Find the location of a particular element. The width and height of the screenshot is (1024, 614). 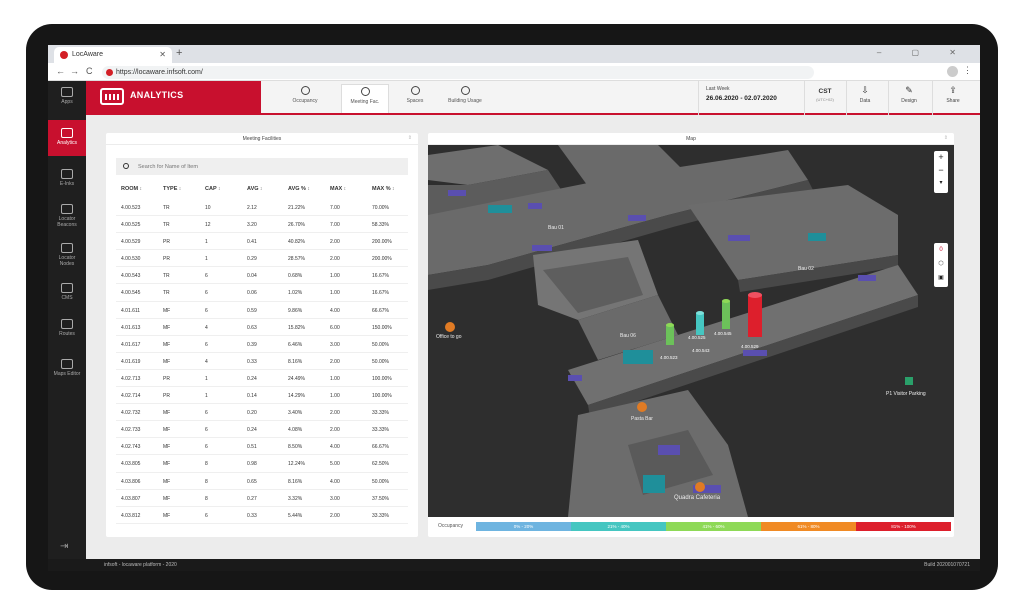

legend-title: Occupancy is located at coordinates (451, 526).